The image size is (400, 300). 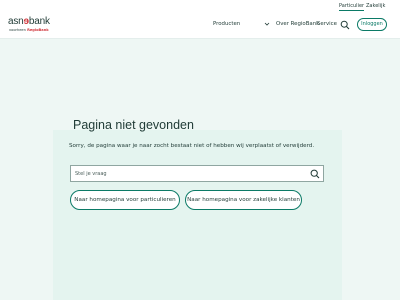 I want to click on login-button: Inloggen, so click(x=372, y=24).